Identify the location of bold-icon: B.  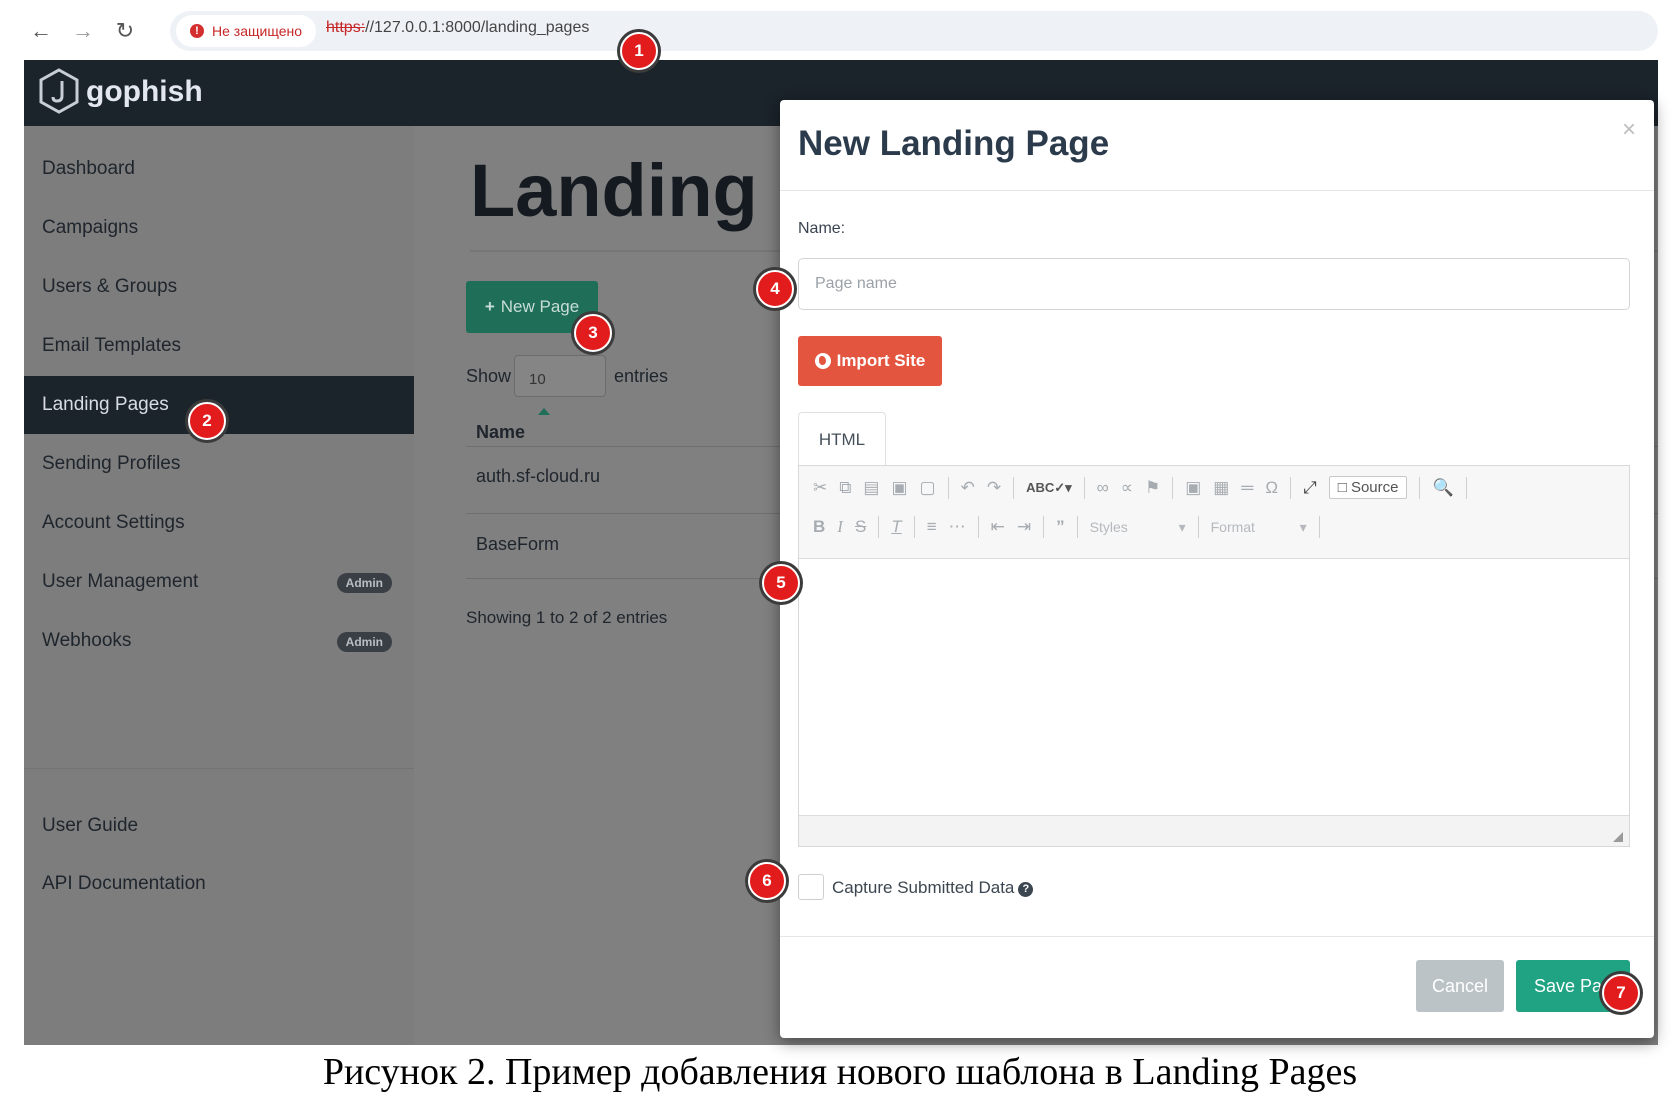
(819, 527).